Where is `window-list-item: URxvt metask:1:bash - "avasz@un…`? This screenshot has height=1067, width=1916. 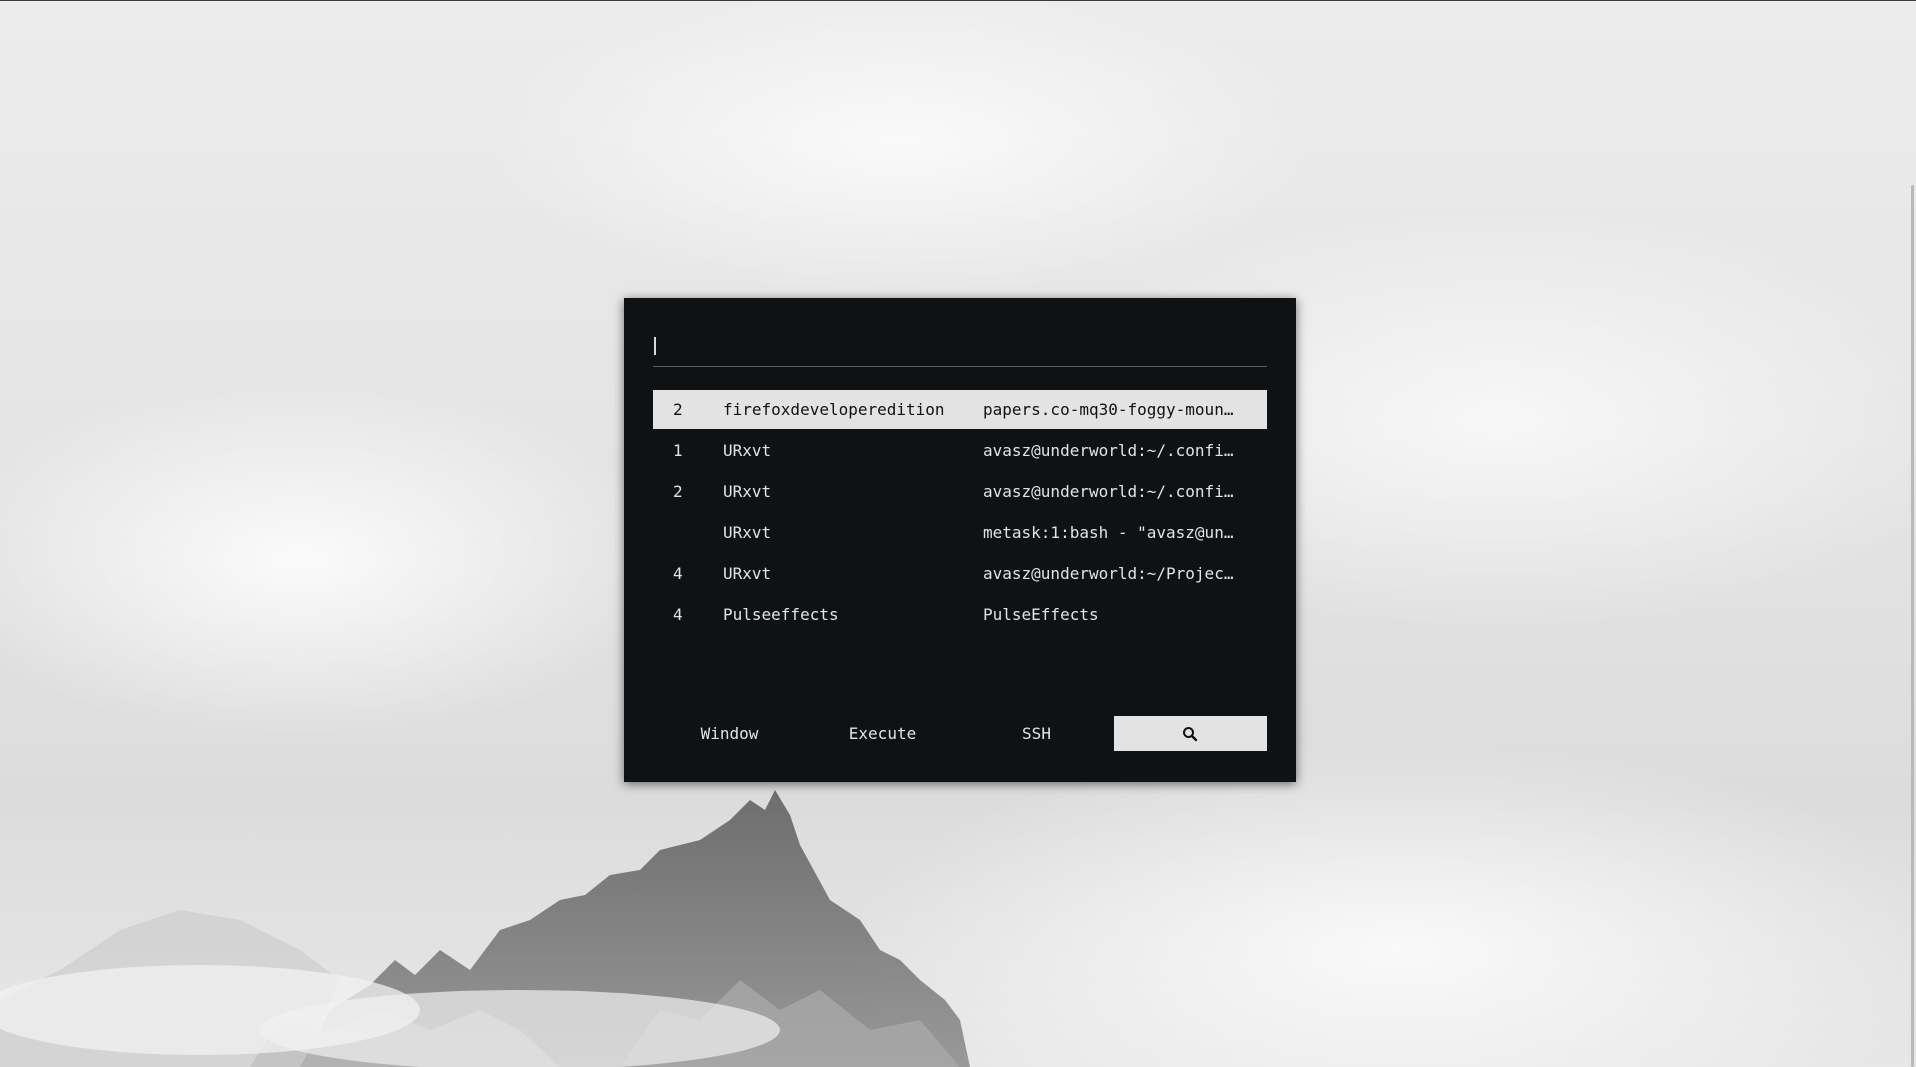
window-list-item: URxvt metask:1:bash - "avasz@un… is located at coordinates (960, 532).